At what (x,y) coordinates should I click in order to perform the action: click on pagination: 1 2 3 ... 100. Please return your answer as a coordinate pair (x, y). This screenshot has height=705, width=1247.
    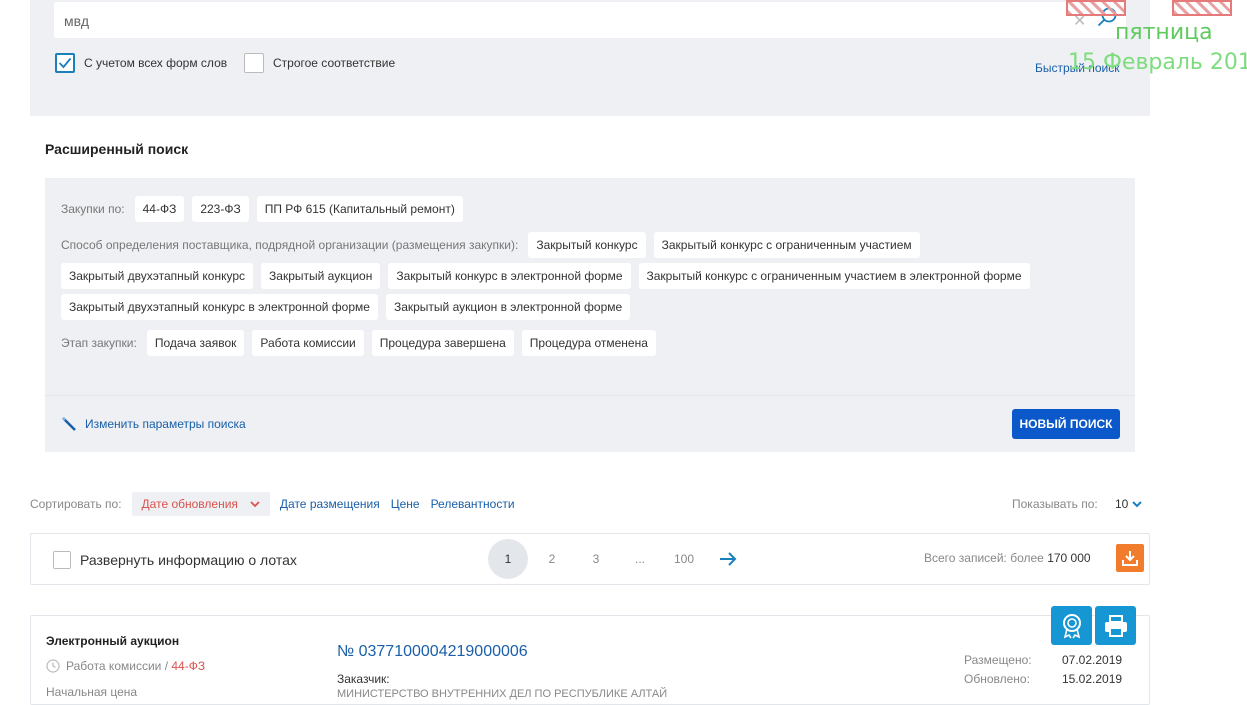
    Looking at the image, I should click on (618, 559).